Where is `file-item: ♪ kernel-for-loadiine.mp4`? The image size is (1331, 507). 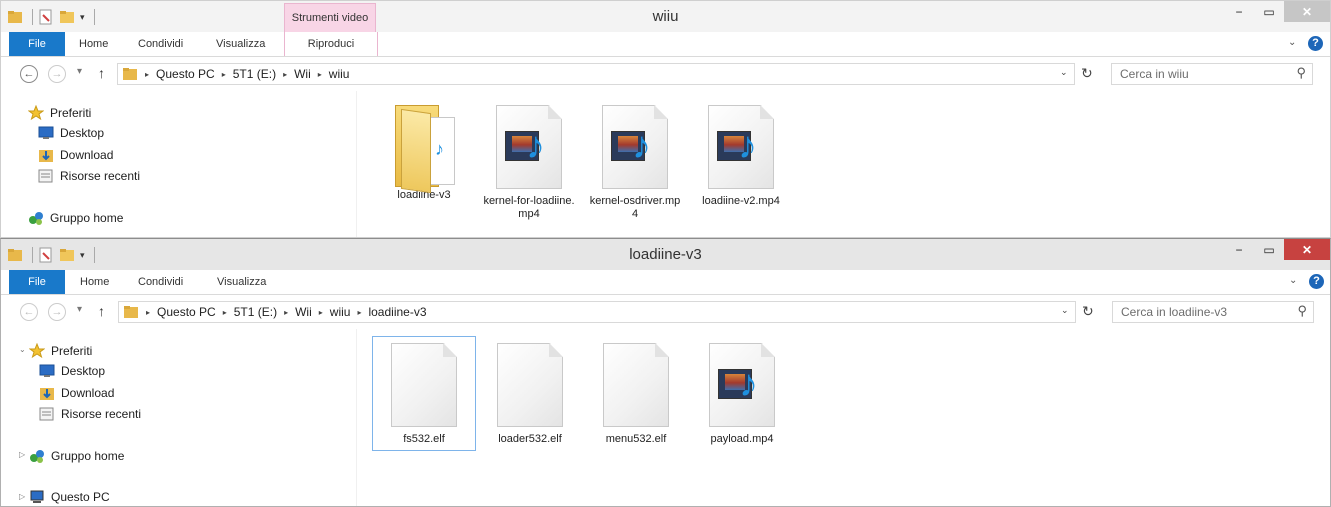
file-item: ♪ kernel-for-loadiine.mp4 is located at coordinates (529, 163).